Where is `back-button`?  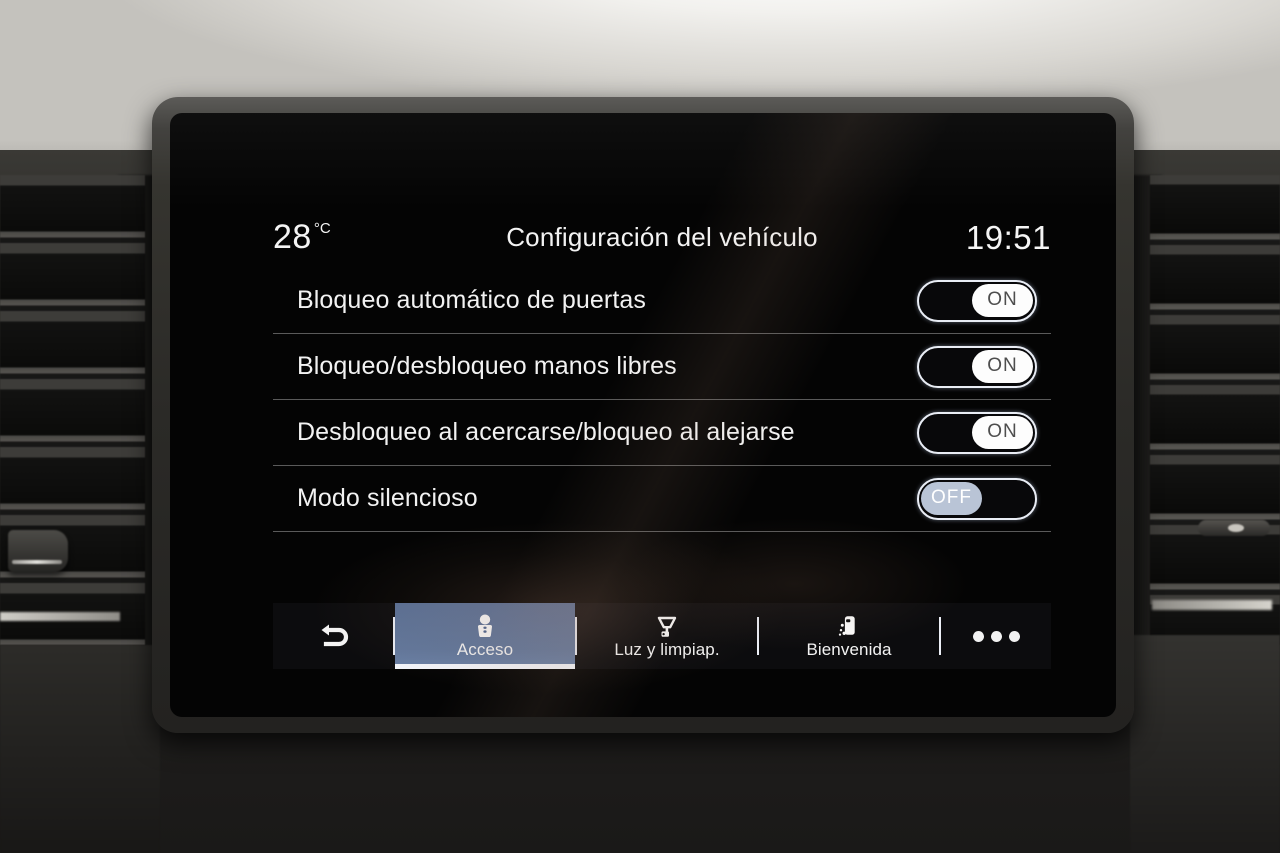 back-button is located at coordinates (333, 636).